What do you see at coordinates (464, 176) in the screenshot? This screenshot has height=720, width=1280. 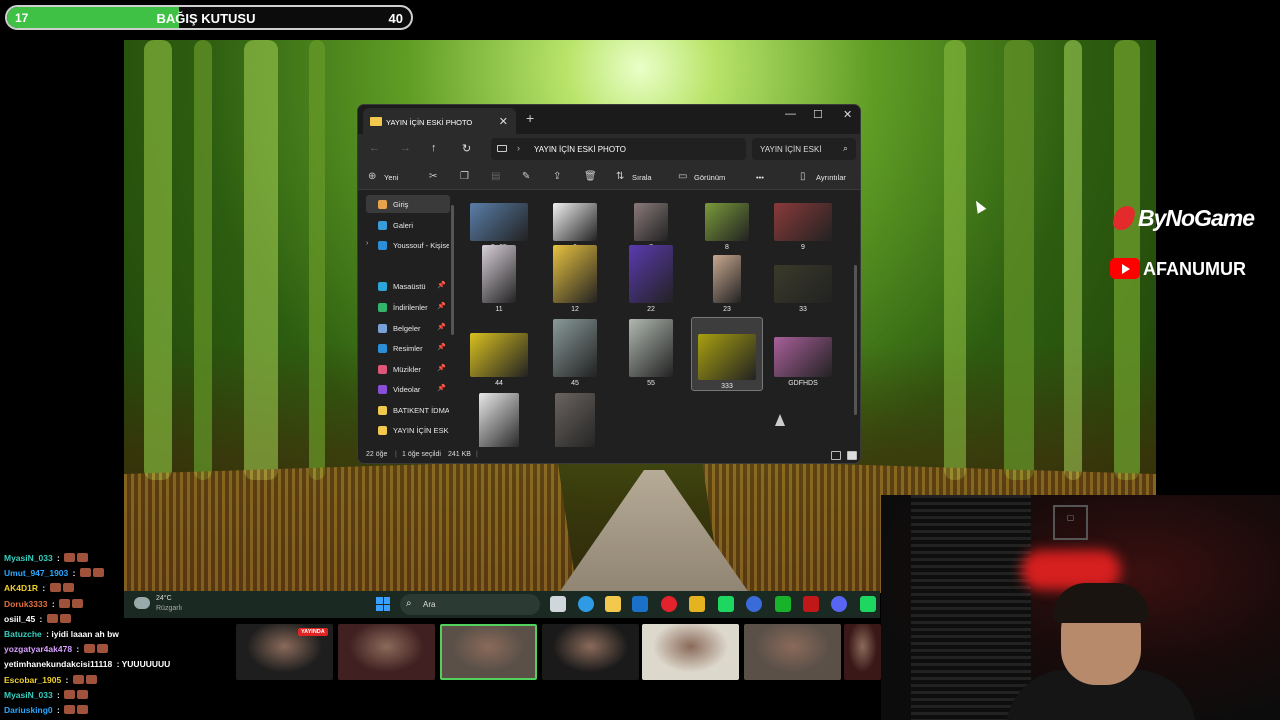 I see `copy-icon: ❐` at bounding box center [464, 176].